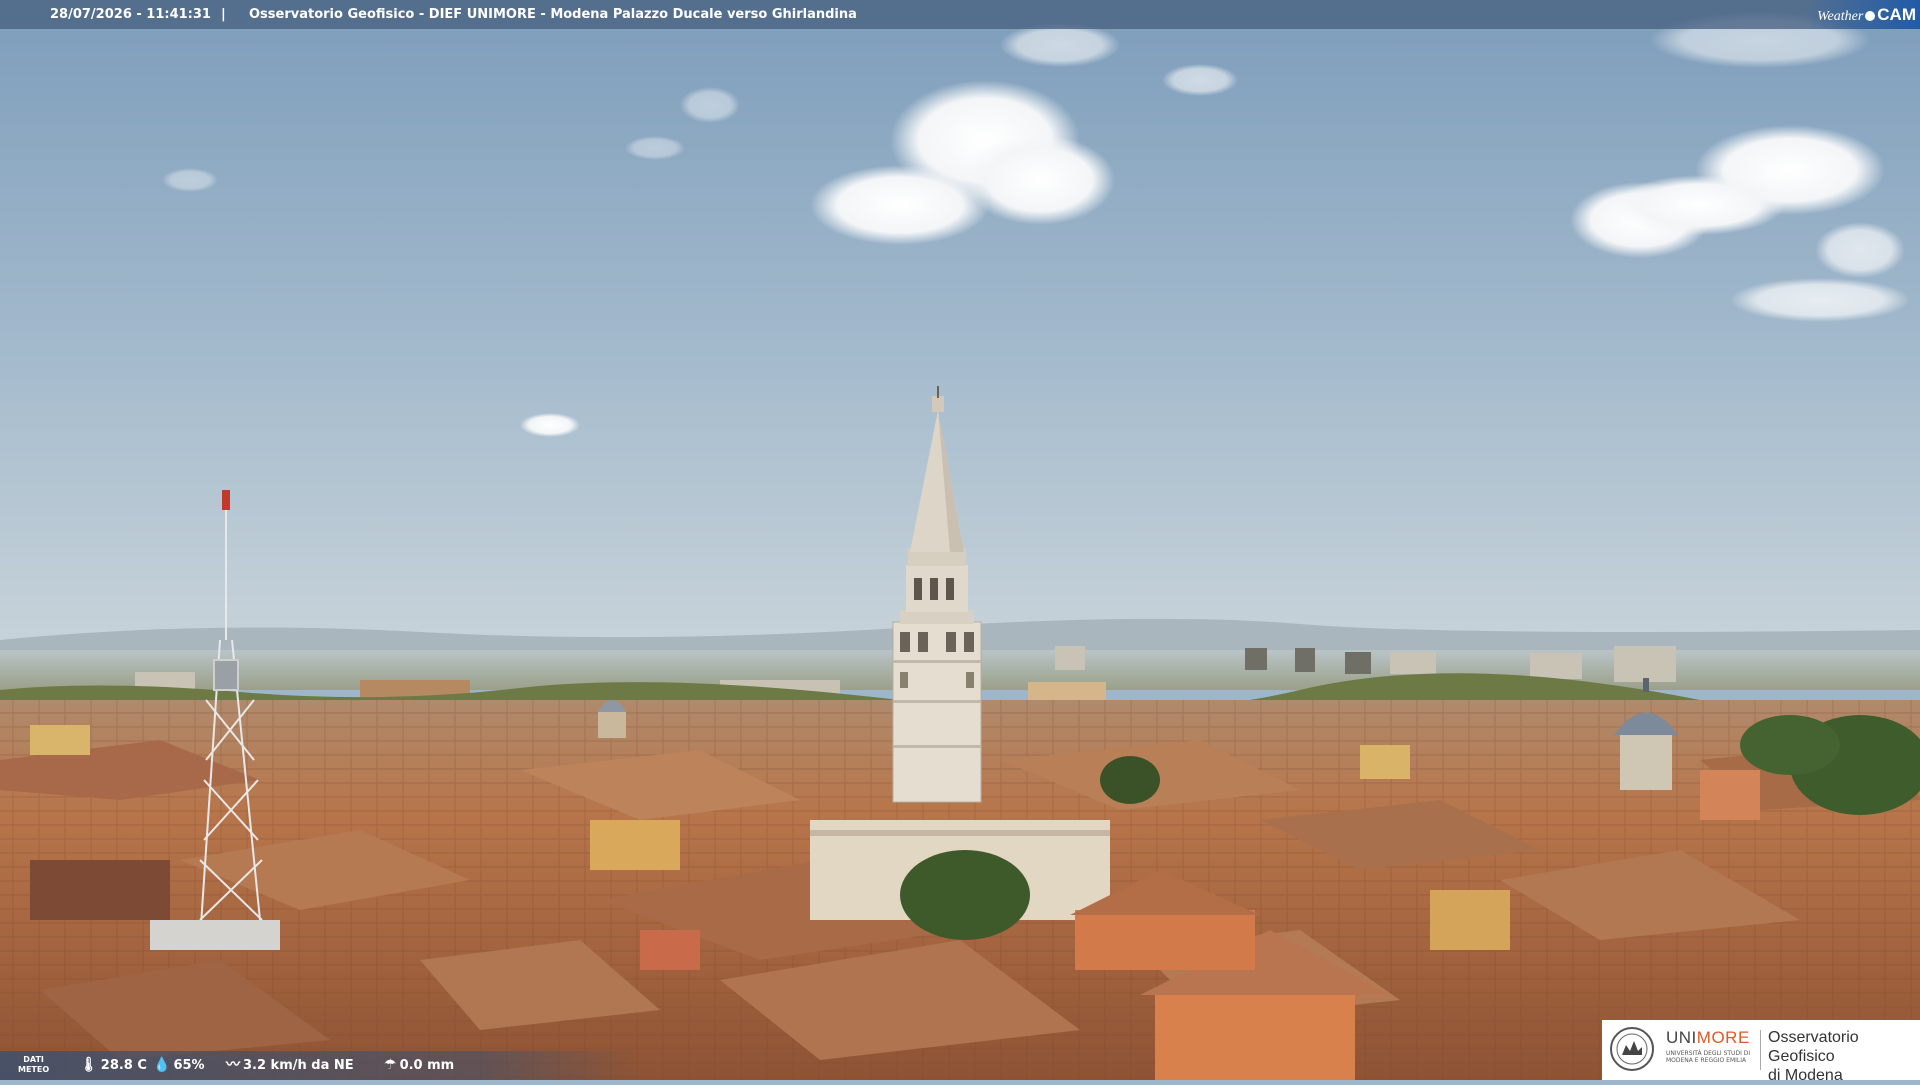  Describe the element at coordinates (162, 1065) in the screenshot. I see `humidity-drop-icon: 💧` at that location.